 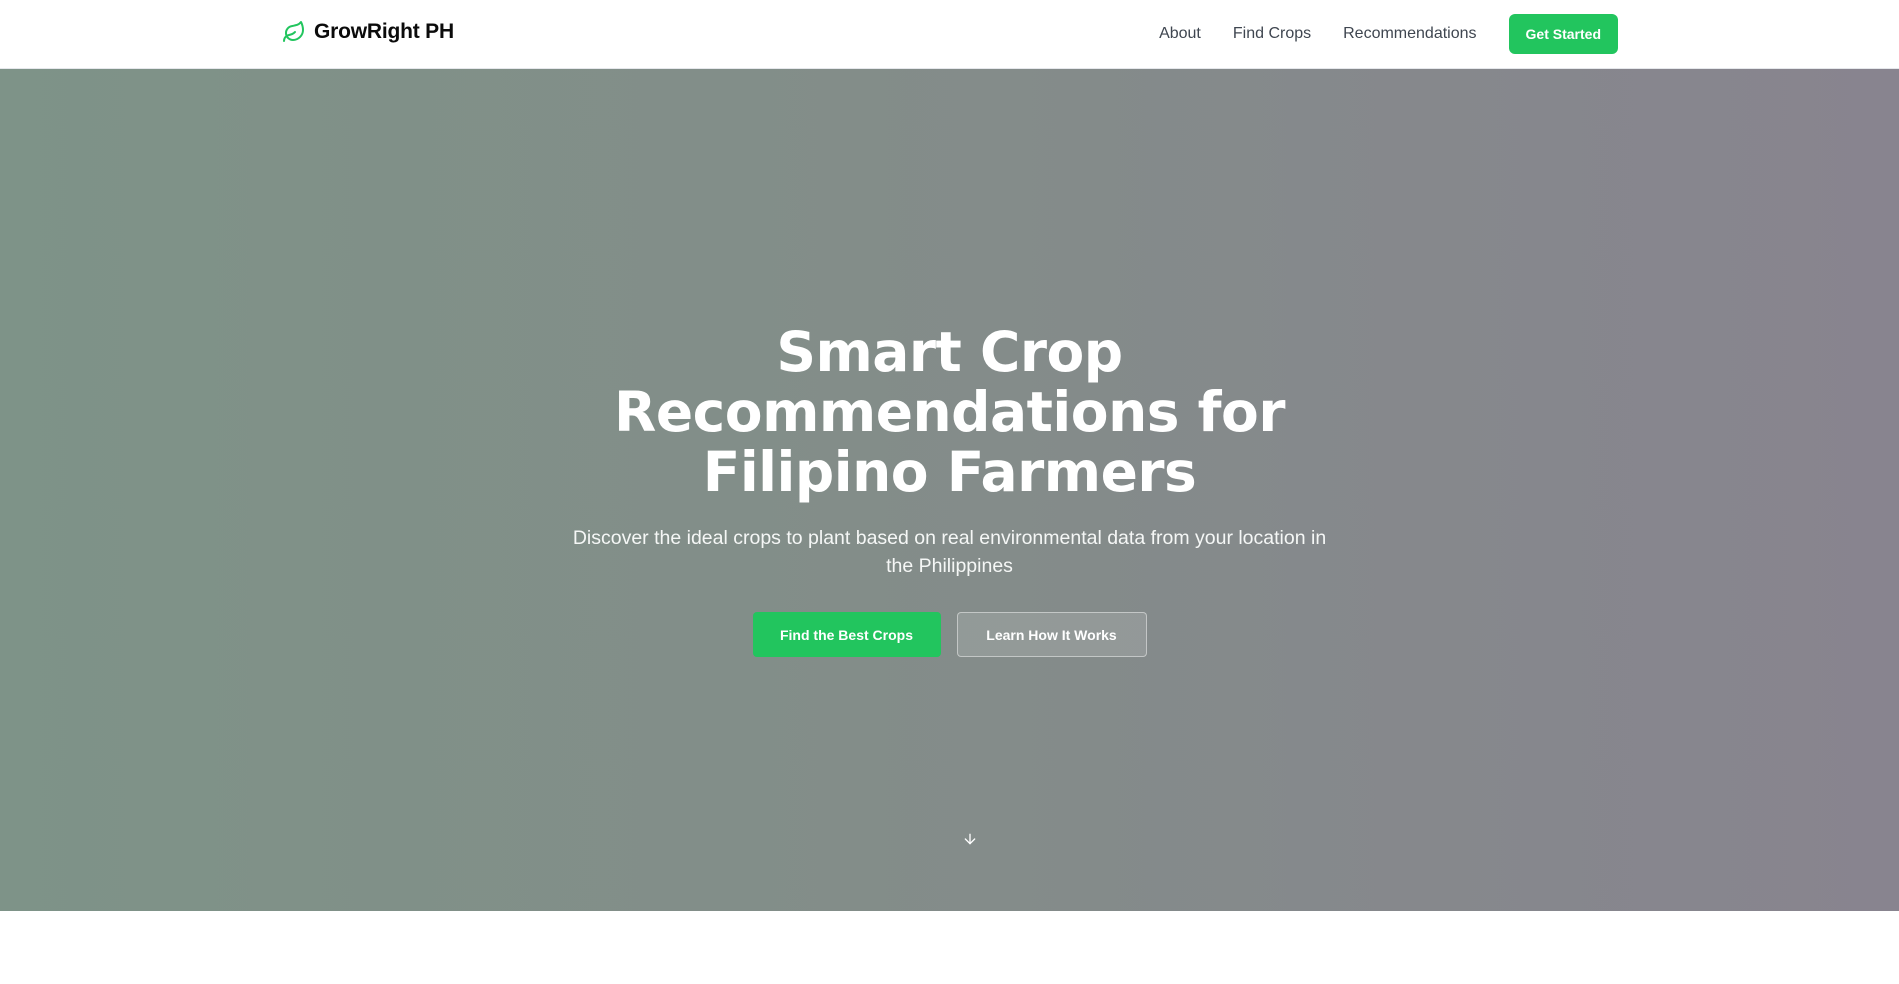 I want to click on learn-how-it-works-button: Learn How It Works, so click(x=1051, y=634).